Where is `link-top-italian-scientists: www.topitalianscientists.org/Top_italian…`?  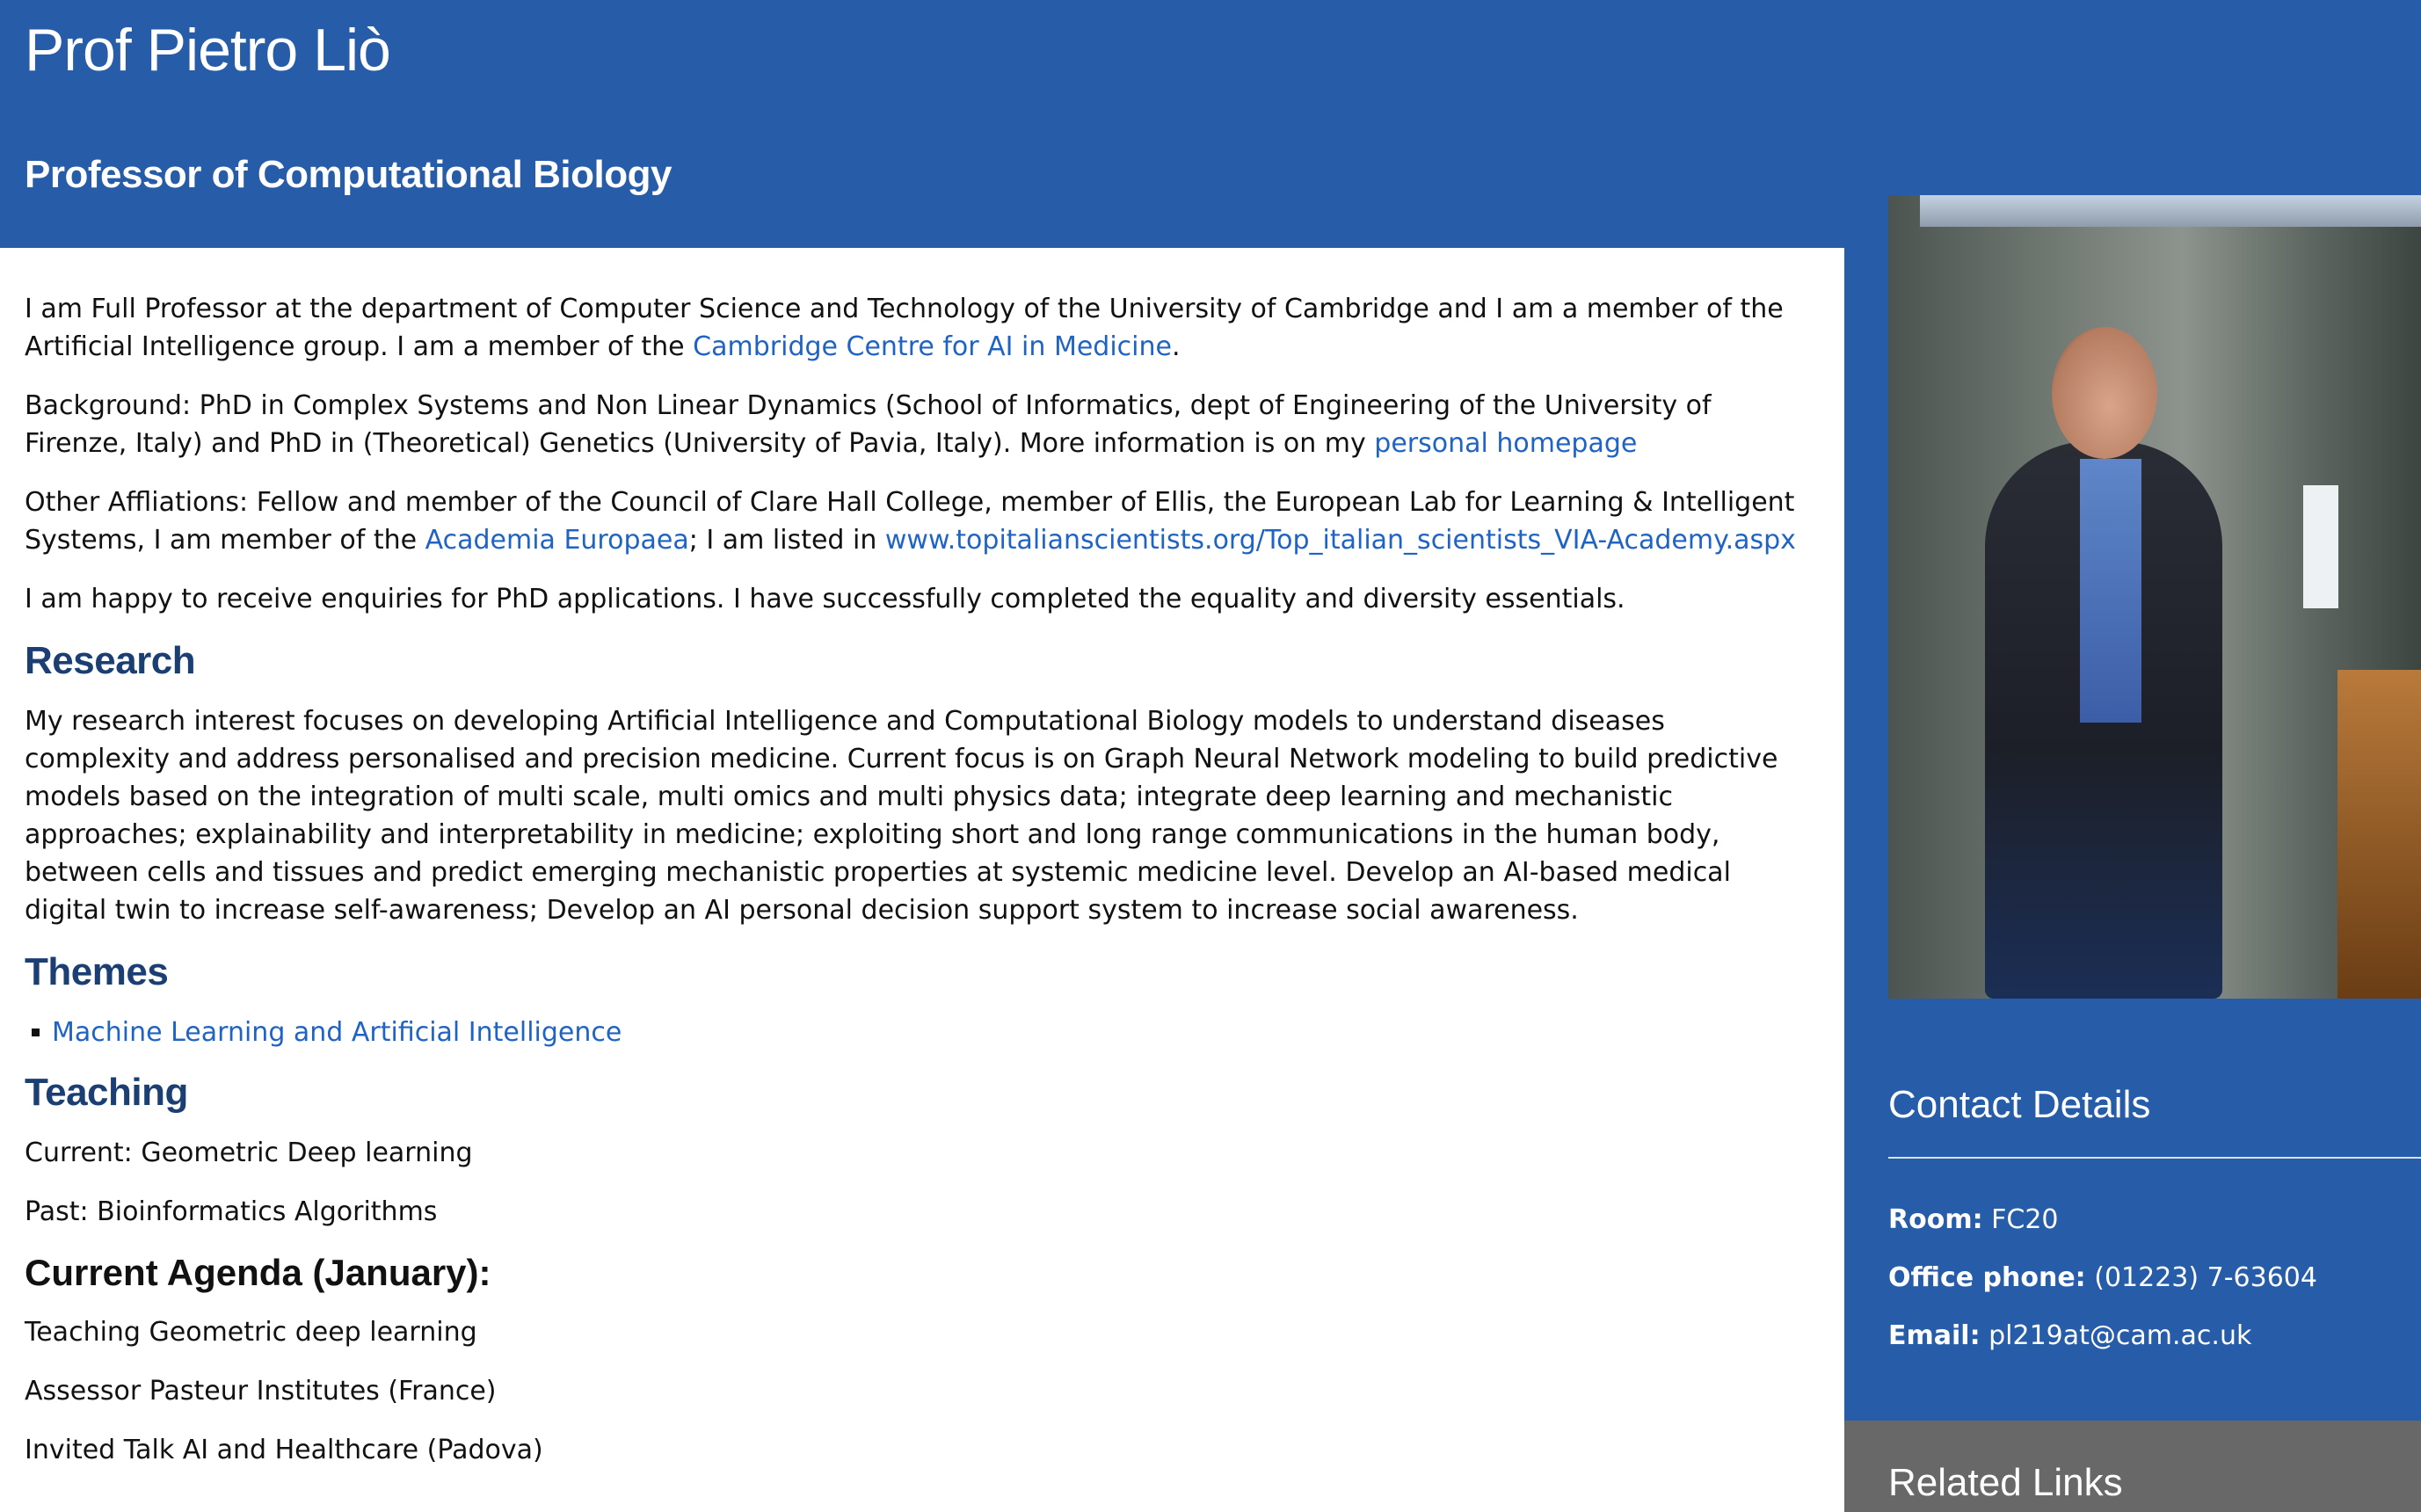 link-top-italian-scientists: www.topitalianscientists.org/Top_italian… is located at coordinates (1340, 541).